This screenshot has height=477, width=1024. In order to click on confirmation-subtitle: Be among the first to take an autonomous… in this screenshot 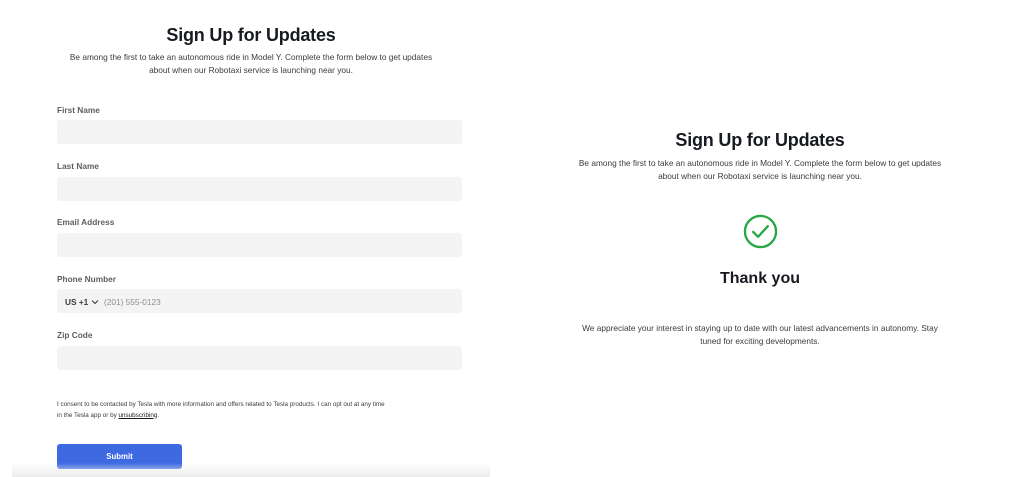, I will do `click(760, 170)`.